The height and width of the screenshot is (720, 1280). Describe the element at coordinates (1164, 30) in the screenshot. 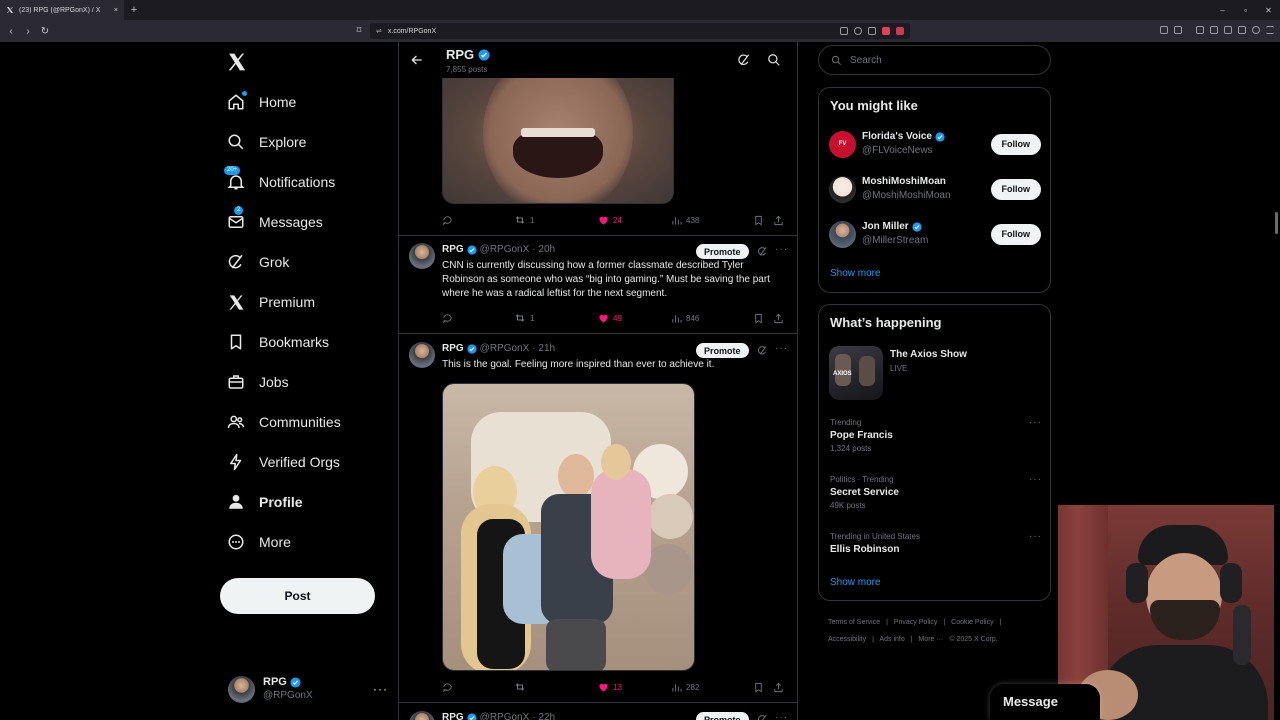

I see `extensions-icon` at that location.